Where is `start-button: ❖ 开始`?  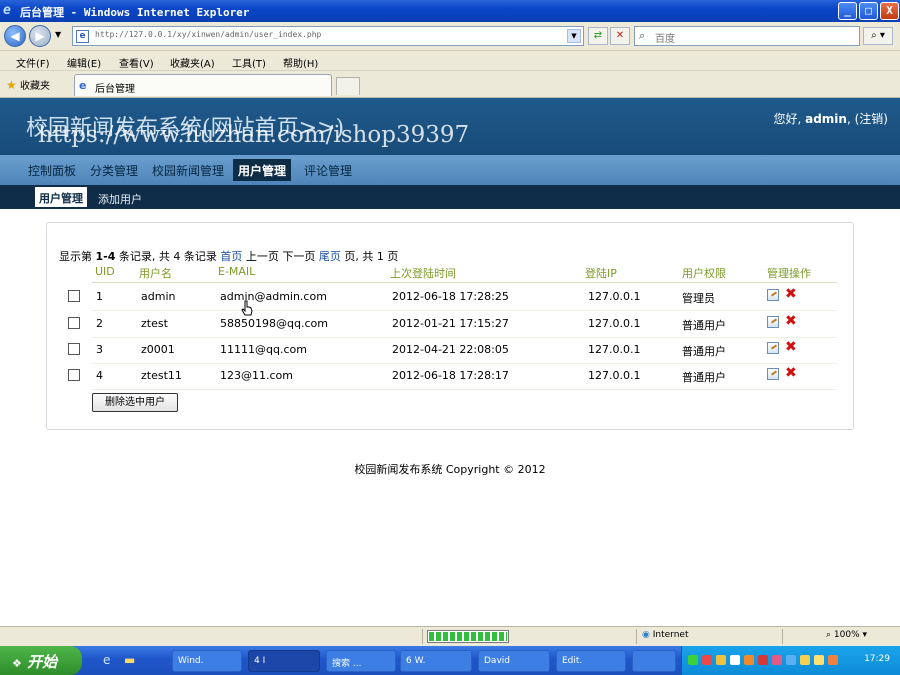 start-button: ❖ 开始 is located at coordinates (41, 660).